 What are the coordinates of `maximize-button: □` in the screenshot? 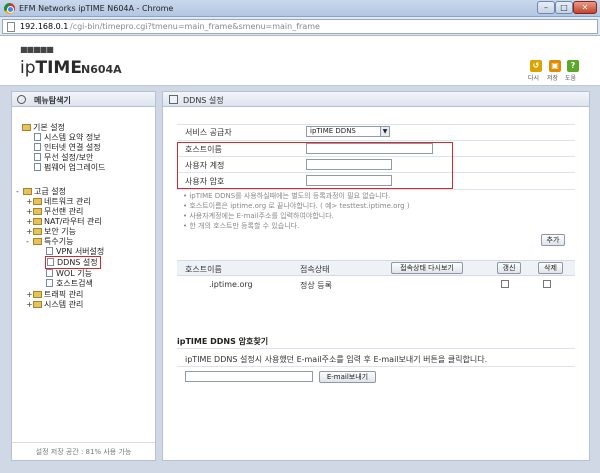 It's located at (564, 7).